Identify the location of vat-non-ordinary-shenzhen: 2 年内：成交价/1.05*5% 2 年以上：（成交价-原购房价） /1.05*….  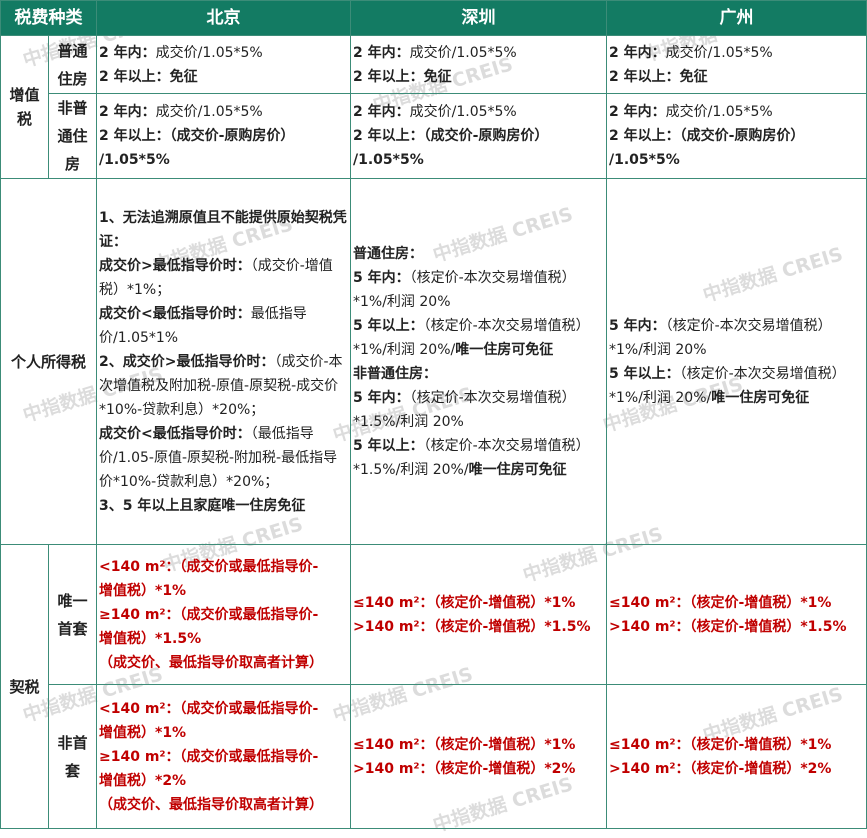
(478, 136).